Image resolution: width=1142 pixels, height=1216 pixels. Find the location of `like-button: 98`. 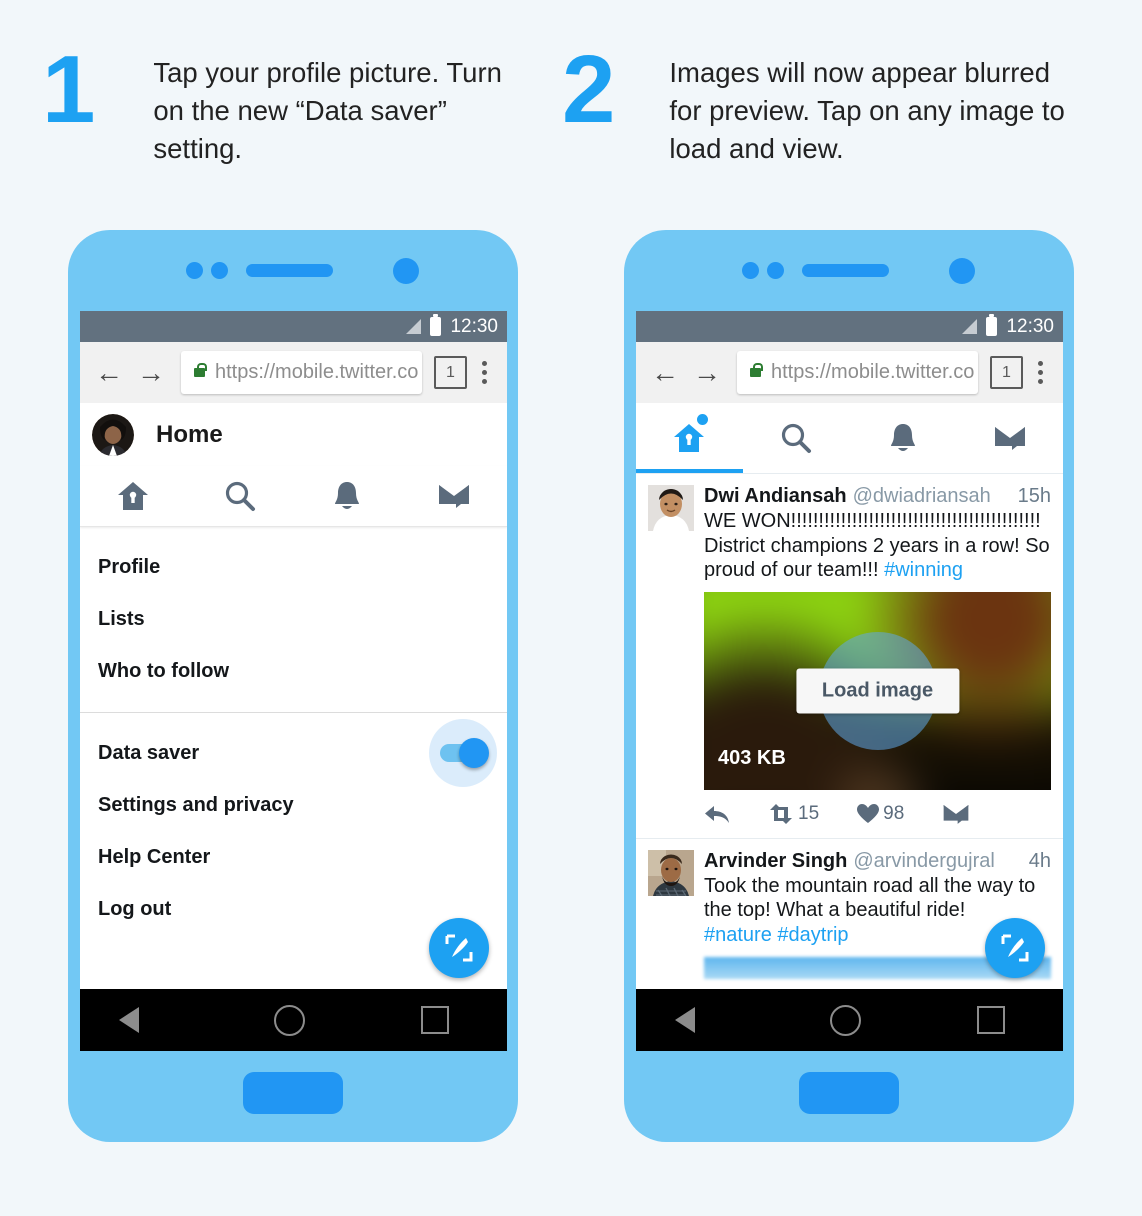

like-button: 98 is located at coordinates (880, 814).